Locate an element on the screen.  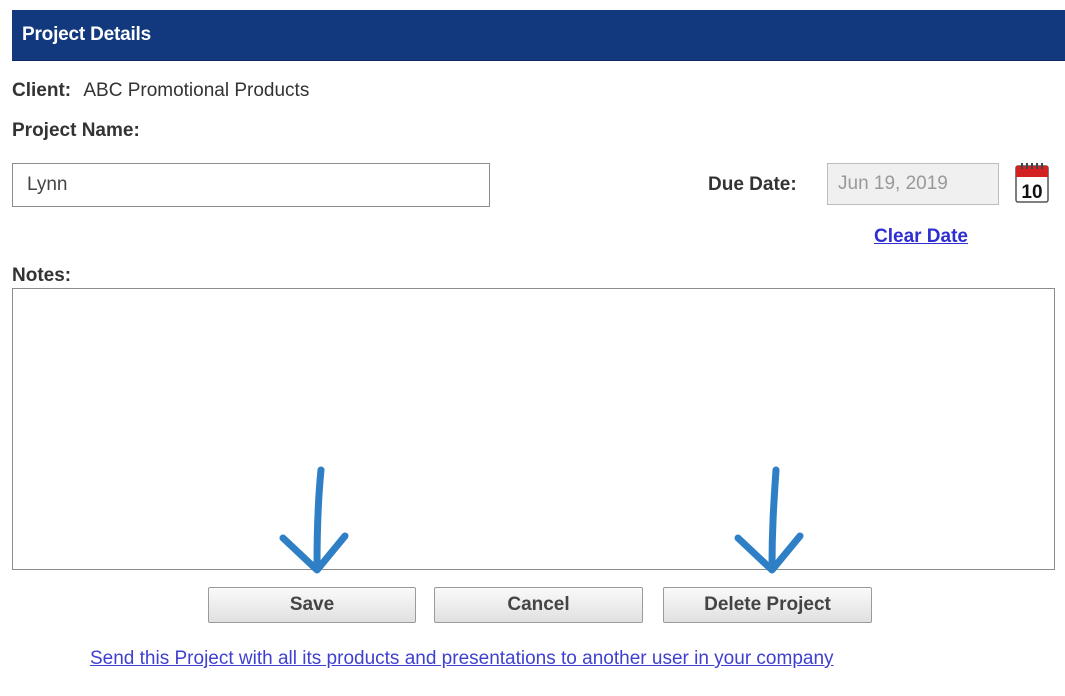
notes-label: Notes: is located at coordinates (42, 275).